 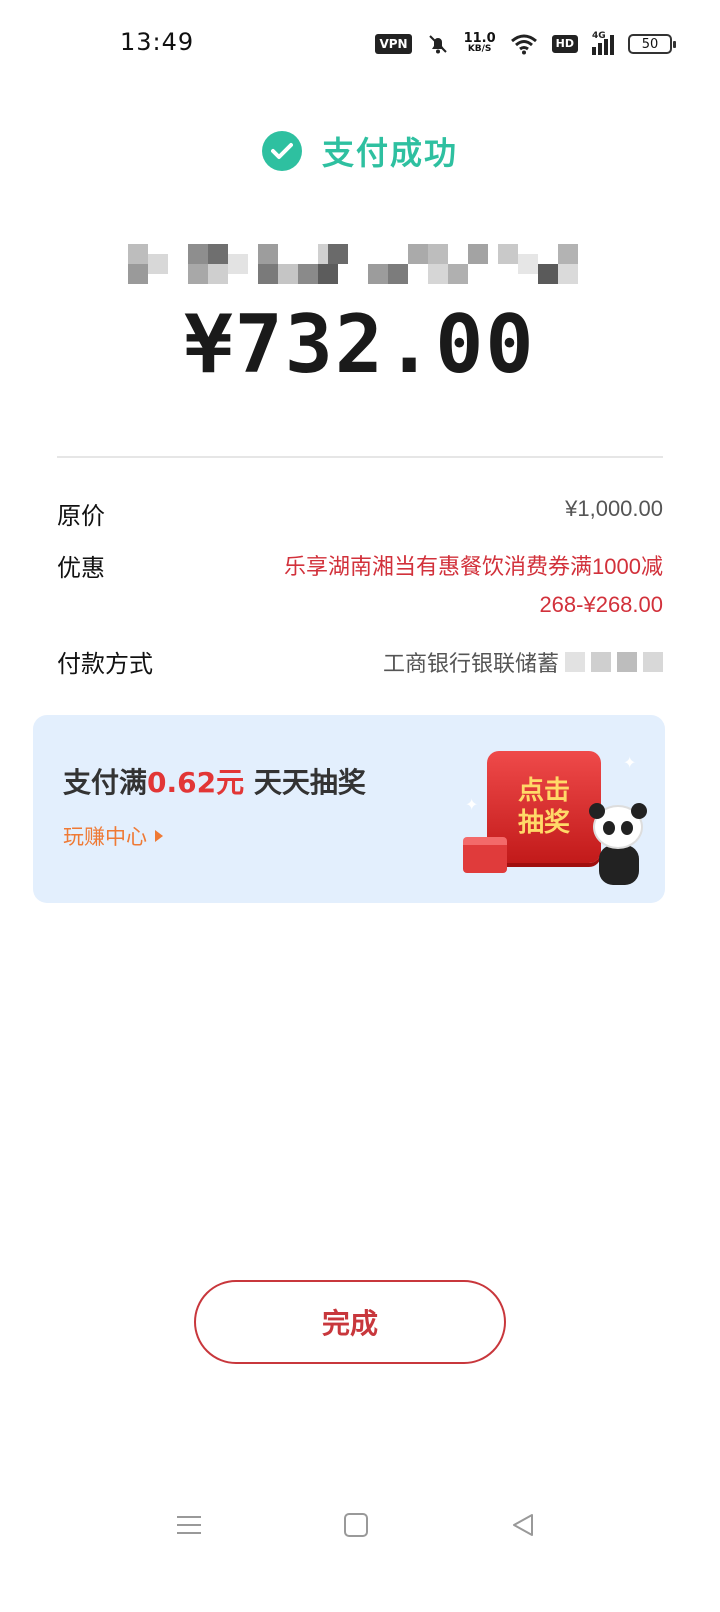 I want to click on chevron-right-icon, so click(x=159, y=836).